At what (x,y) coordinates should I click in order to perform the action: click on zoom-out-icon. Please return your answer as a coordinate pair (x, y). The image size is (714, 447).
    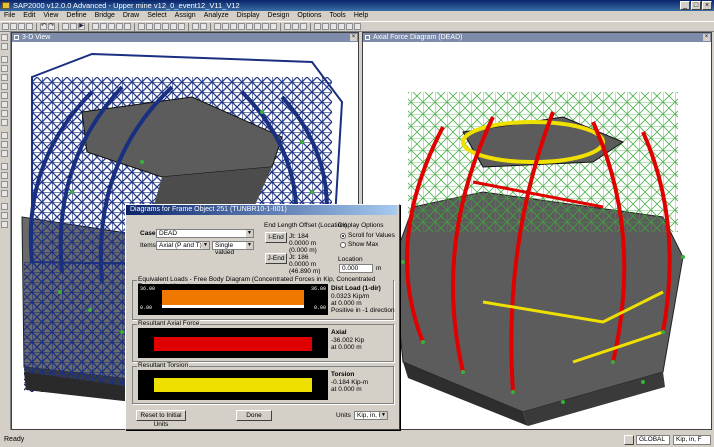
    Looking at the image, I should click on (103, 26).